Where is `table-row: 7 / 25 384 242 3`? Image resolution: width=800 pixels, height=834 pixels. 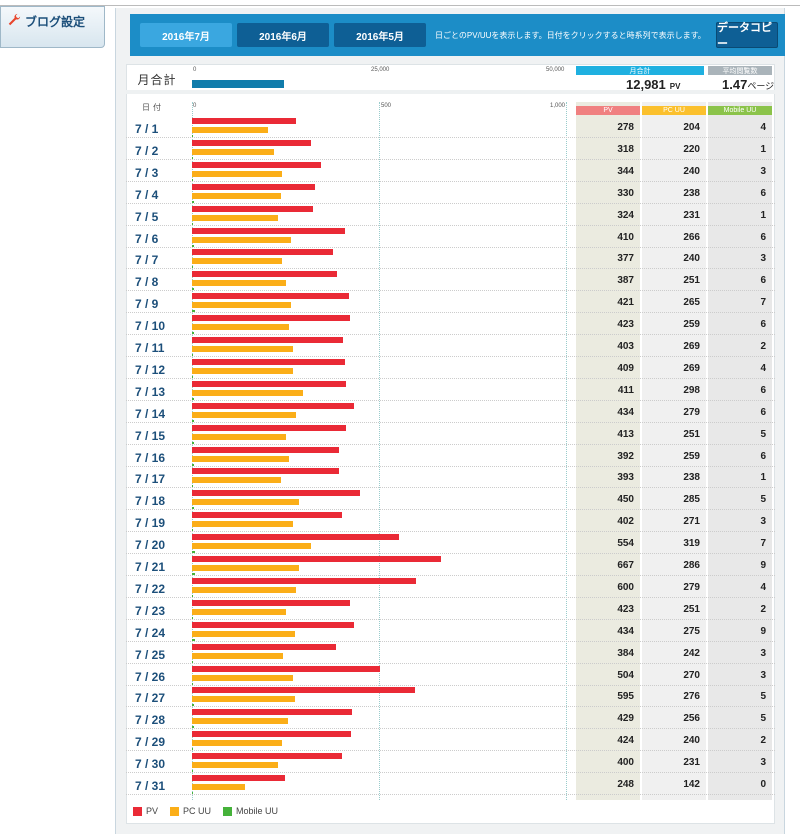 table-row: 7 / 25 384 242 3 is located at coordinates (450, 653).